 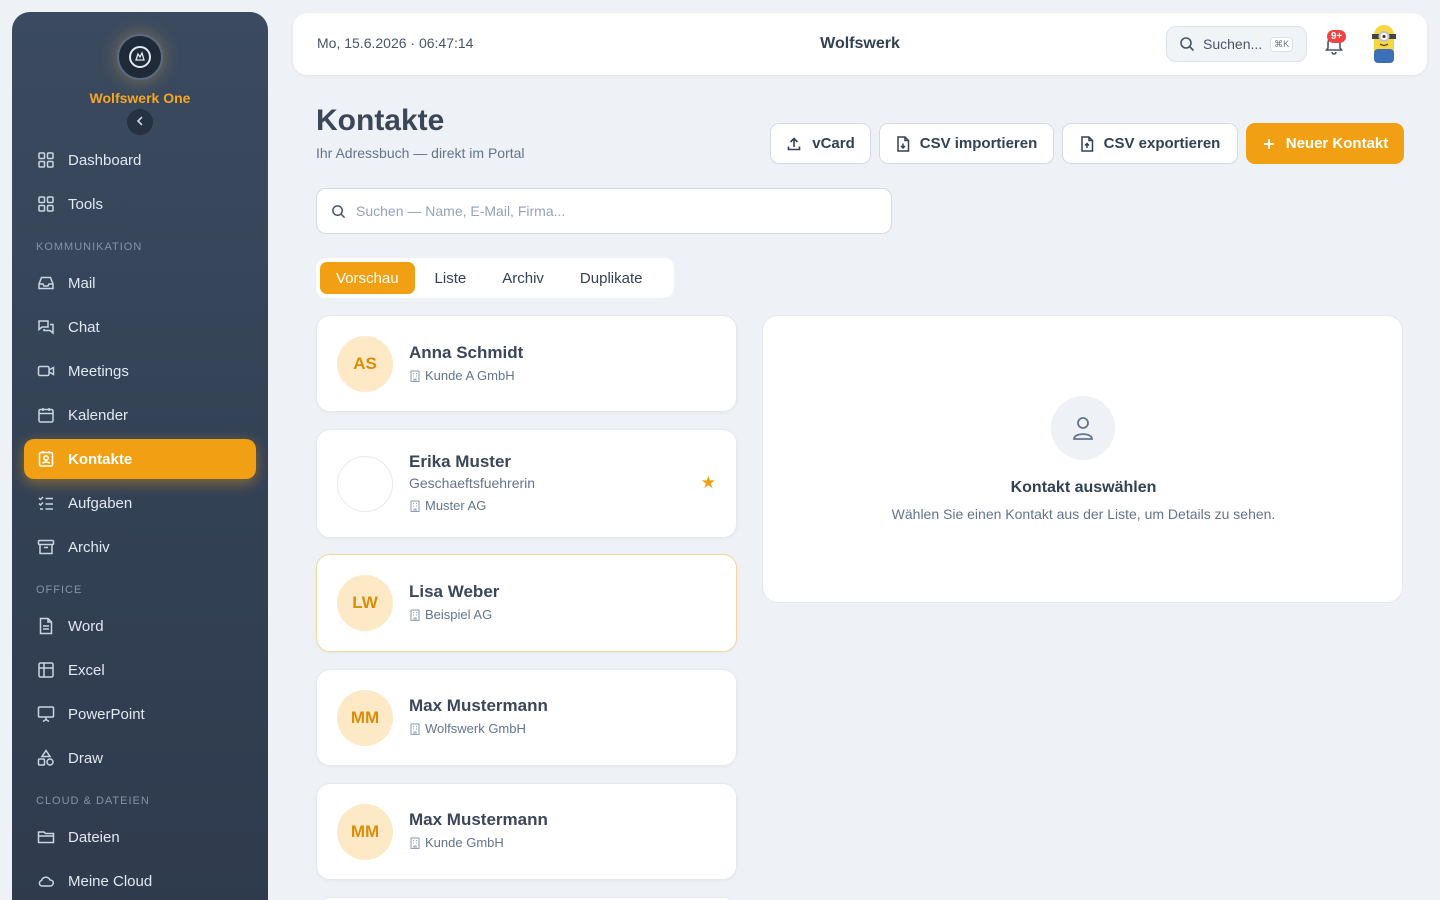 What do you see at coordinates (459, 614) in the screenshot?
I see `contact-company-label: Beispiel AG` at bounding box center [459, 614].